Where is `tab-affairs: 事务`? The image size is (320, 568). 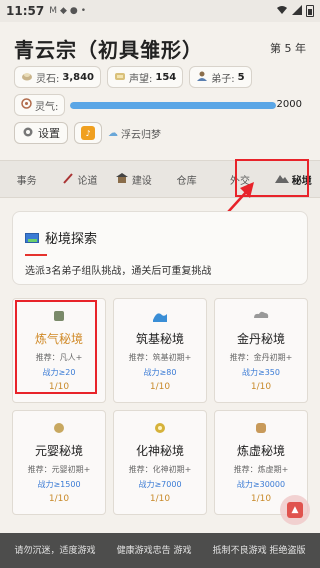 tab-affairs: 事务 is located at coordinates (26, 179).